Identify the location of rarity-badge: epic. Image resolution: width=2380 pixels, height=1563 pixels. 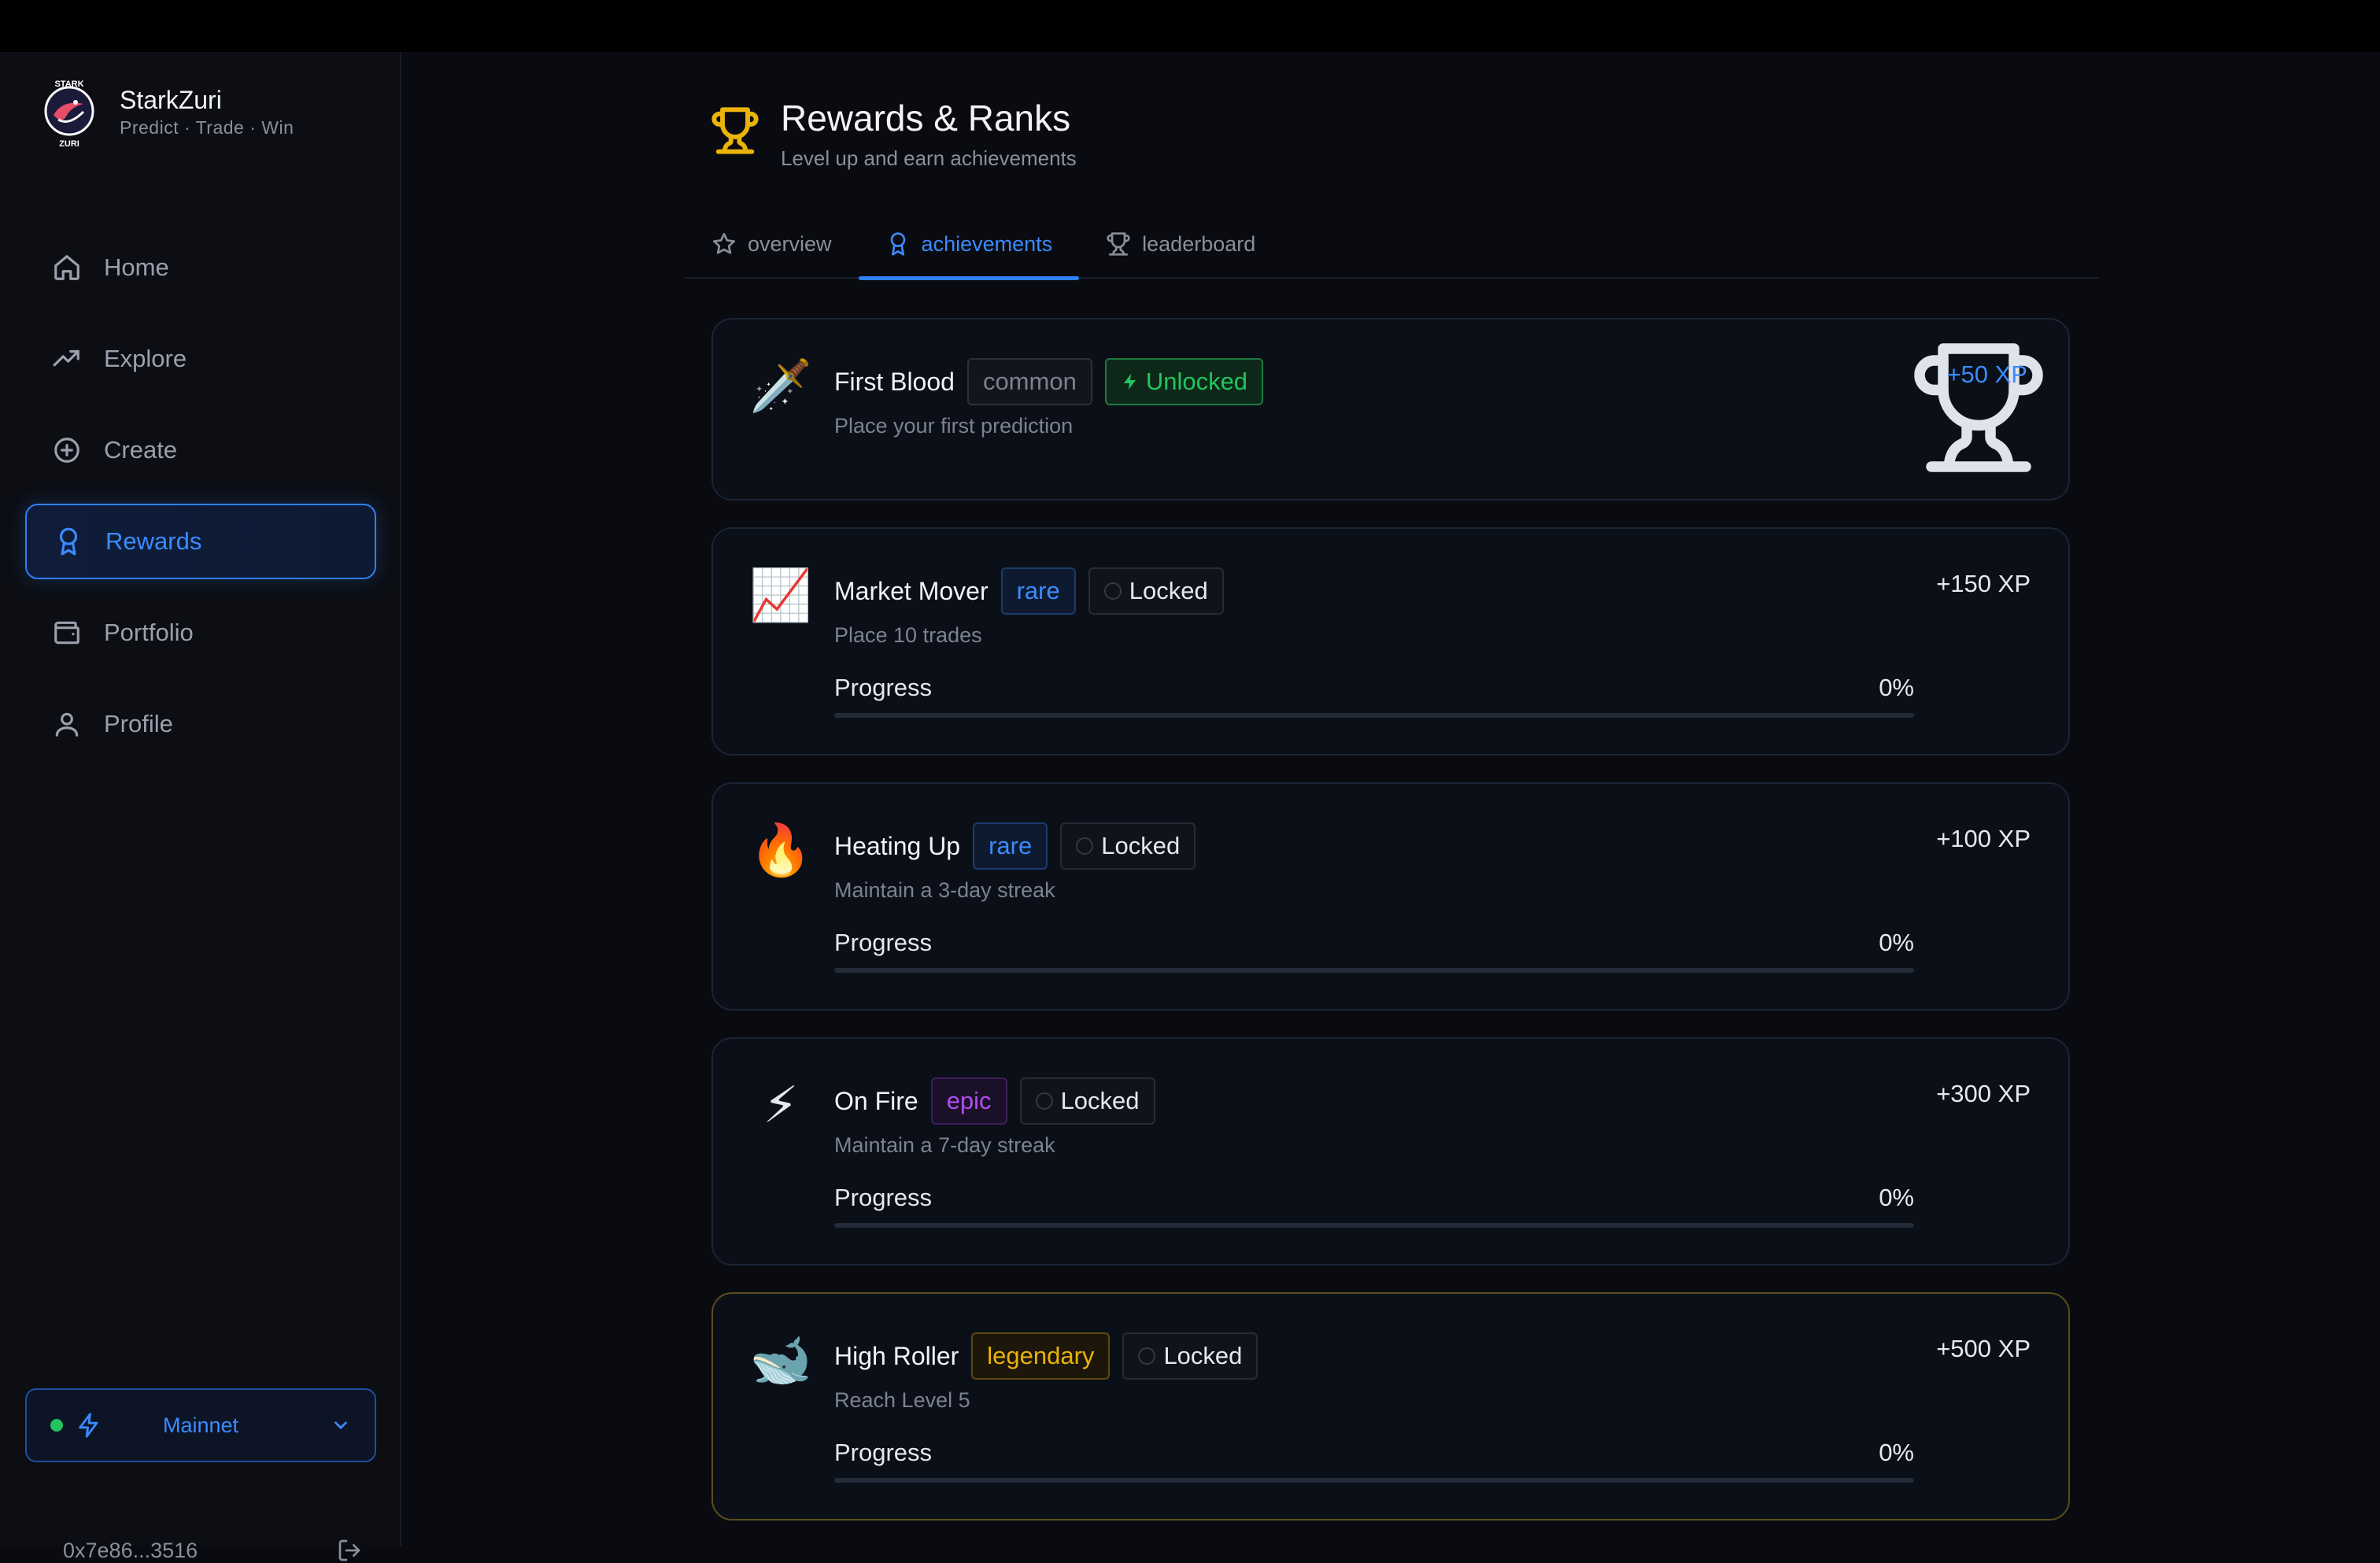
(968, 1101).